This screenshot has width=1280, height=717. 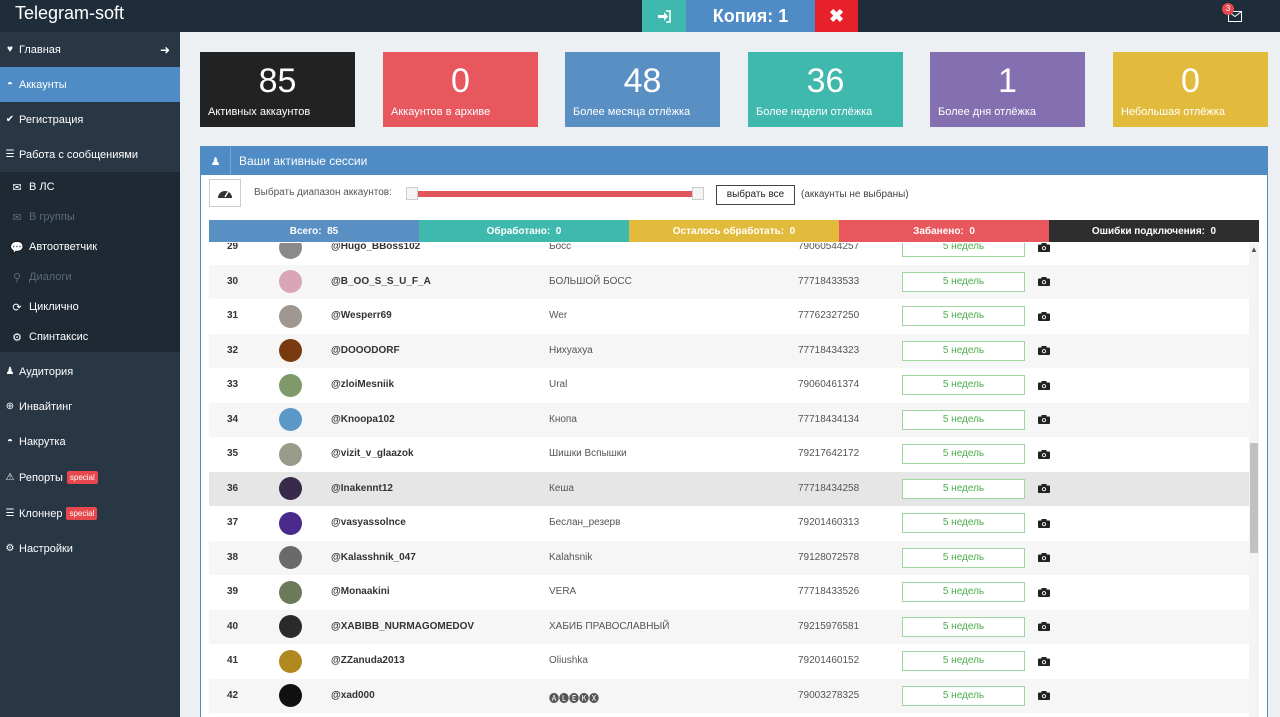 I want to click on status-processed: Обработано: 0, so click(x=524, y=231).